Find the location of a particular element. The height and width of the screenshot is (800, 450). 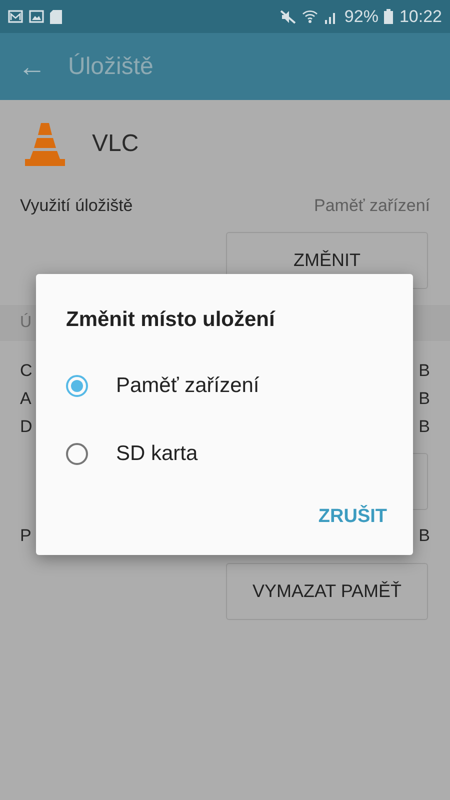

clock: 10:22 is located at coordinates (420, 16).